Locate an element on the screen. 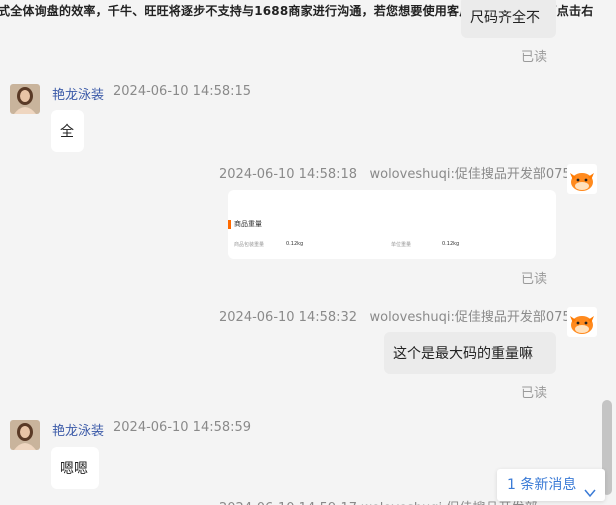  card-accent-bar is located at coordinates (229, 224).